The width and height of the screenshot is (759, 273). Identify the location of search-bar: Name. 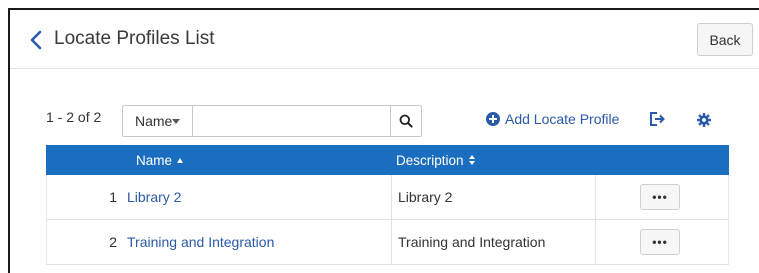
(272, 121).